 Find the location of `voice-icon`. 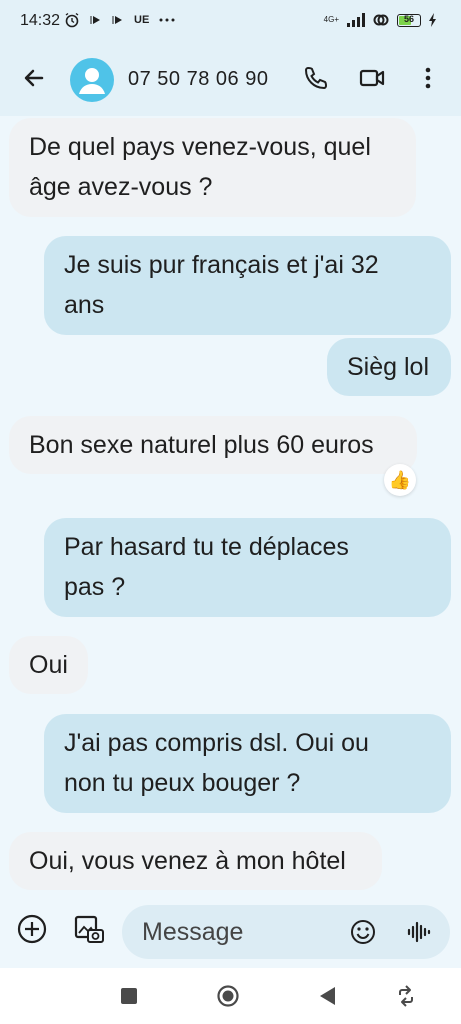

voice-icon is located at coordinates (419, 932).